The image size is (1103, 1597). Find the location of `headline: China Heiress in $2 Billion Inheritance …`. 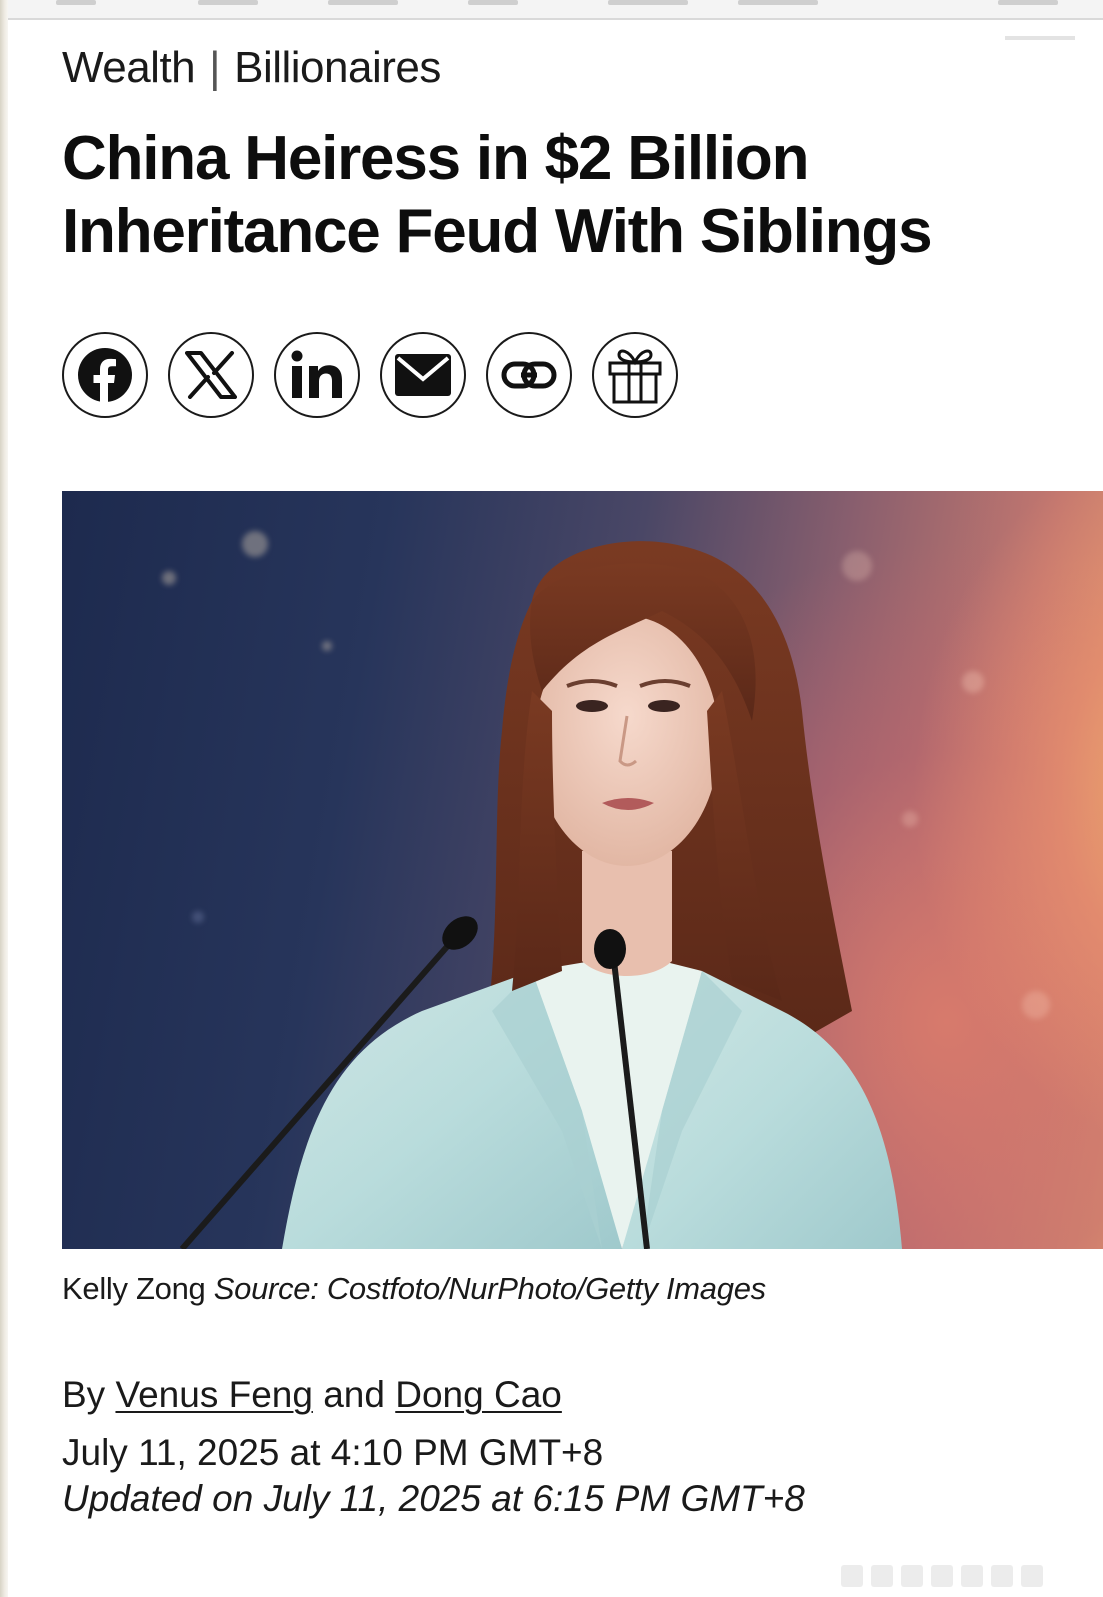

headline: China Heiress in $2 Billion Inheritance … is located at coordinates (582, 195).